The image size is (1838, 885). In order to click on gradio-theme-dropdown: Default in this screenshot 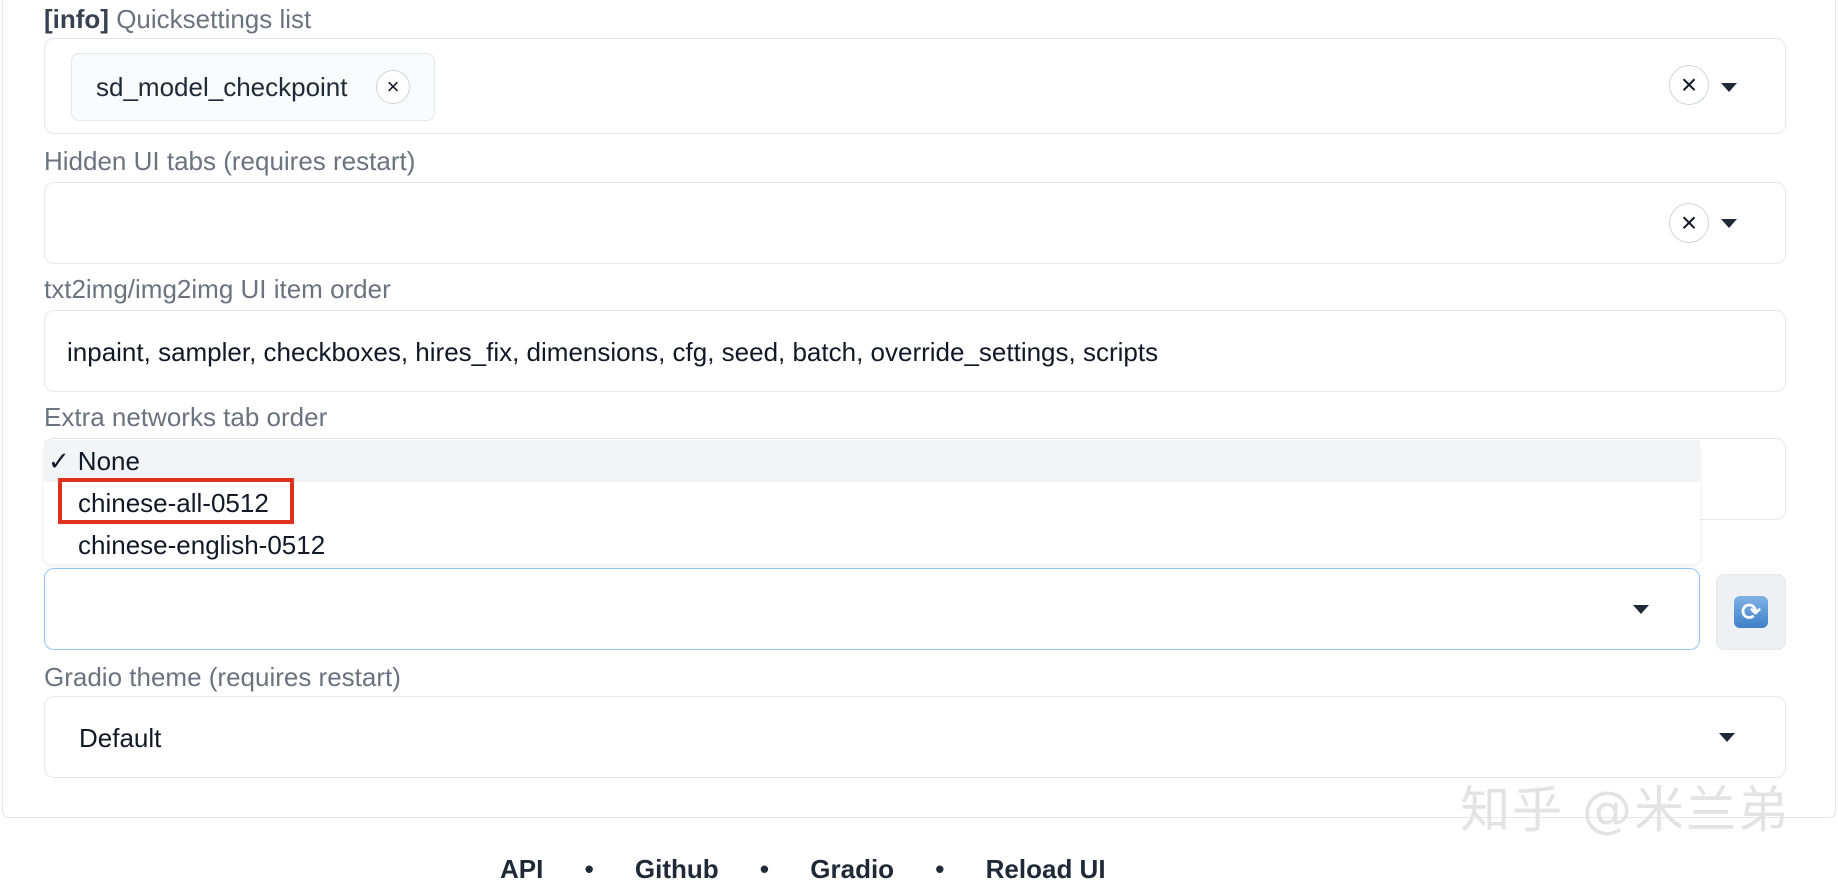, I will do `click(915, 737)`.